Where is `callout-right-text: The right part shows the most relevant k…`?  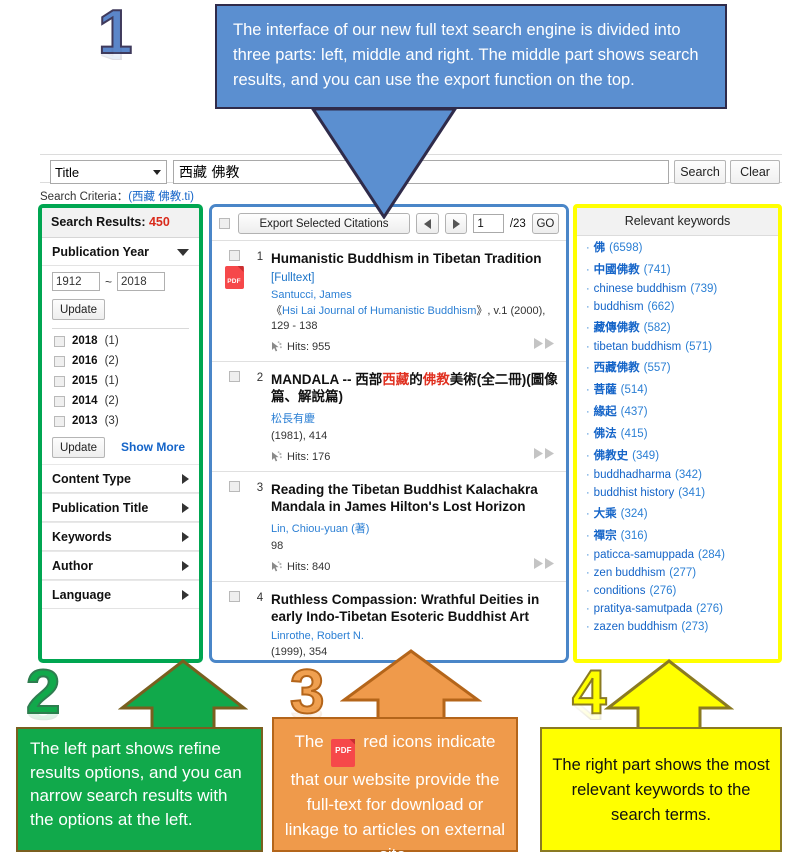 callout-right-text: The right part shows the most relevant k… is located at coordinates (661, 790).